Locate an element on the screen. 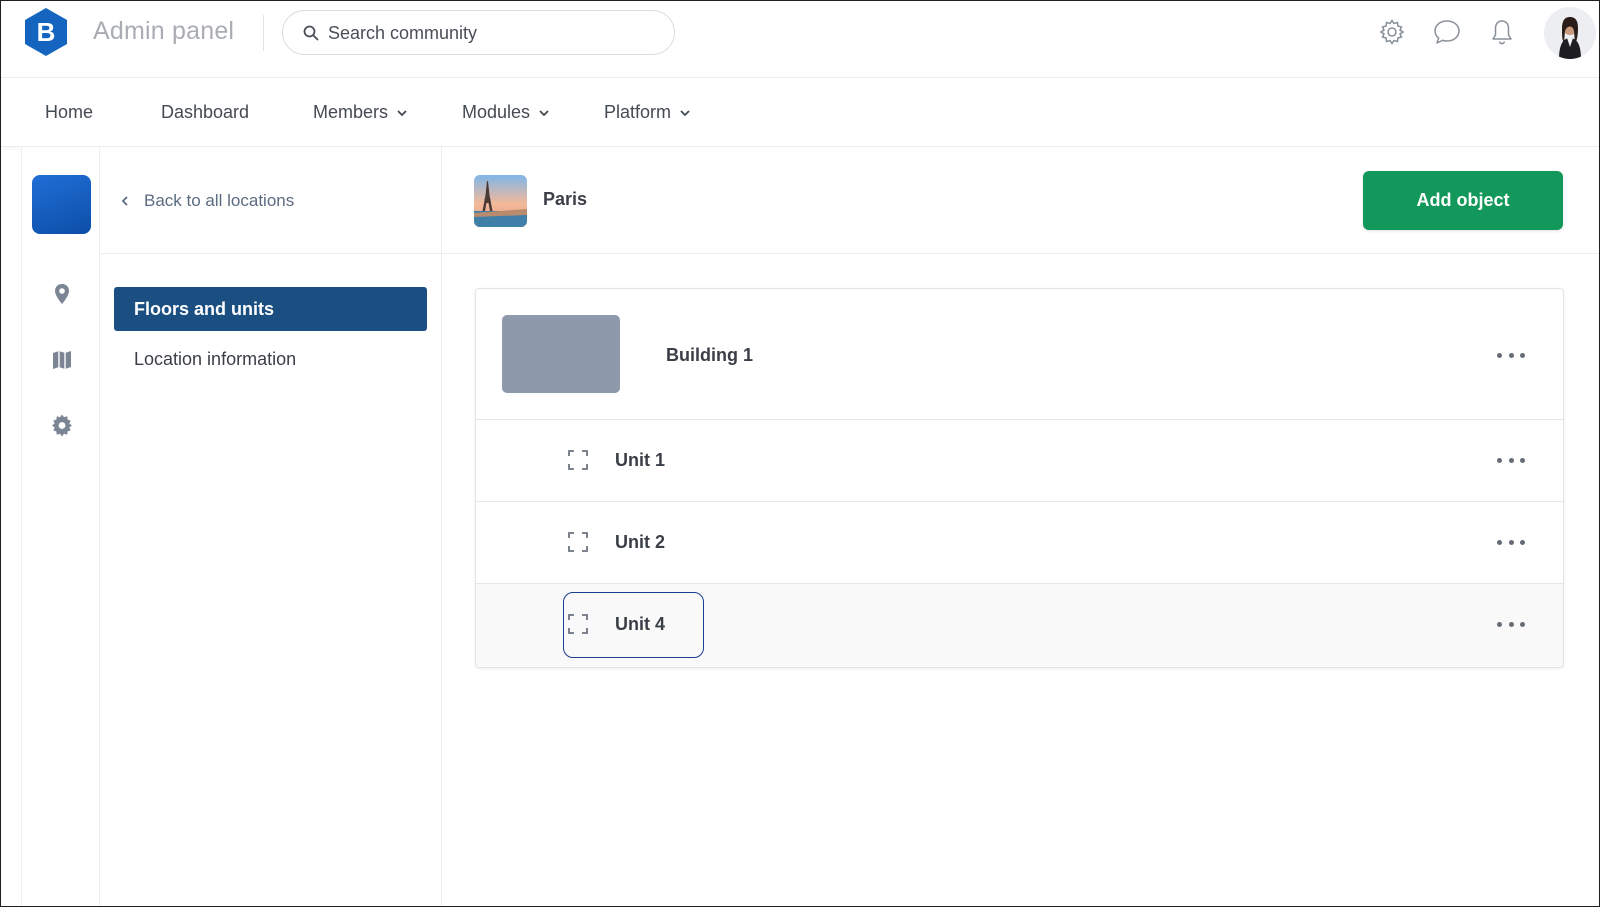 This screenshot has height=907, width=1600. nav-home: Home is located at coordinates (69, 112).